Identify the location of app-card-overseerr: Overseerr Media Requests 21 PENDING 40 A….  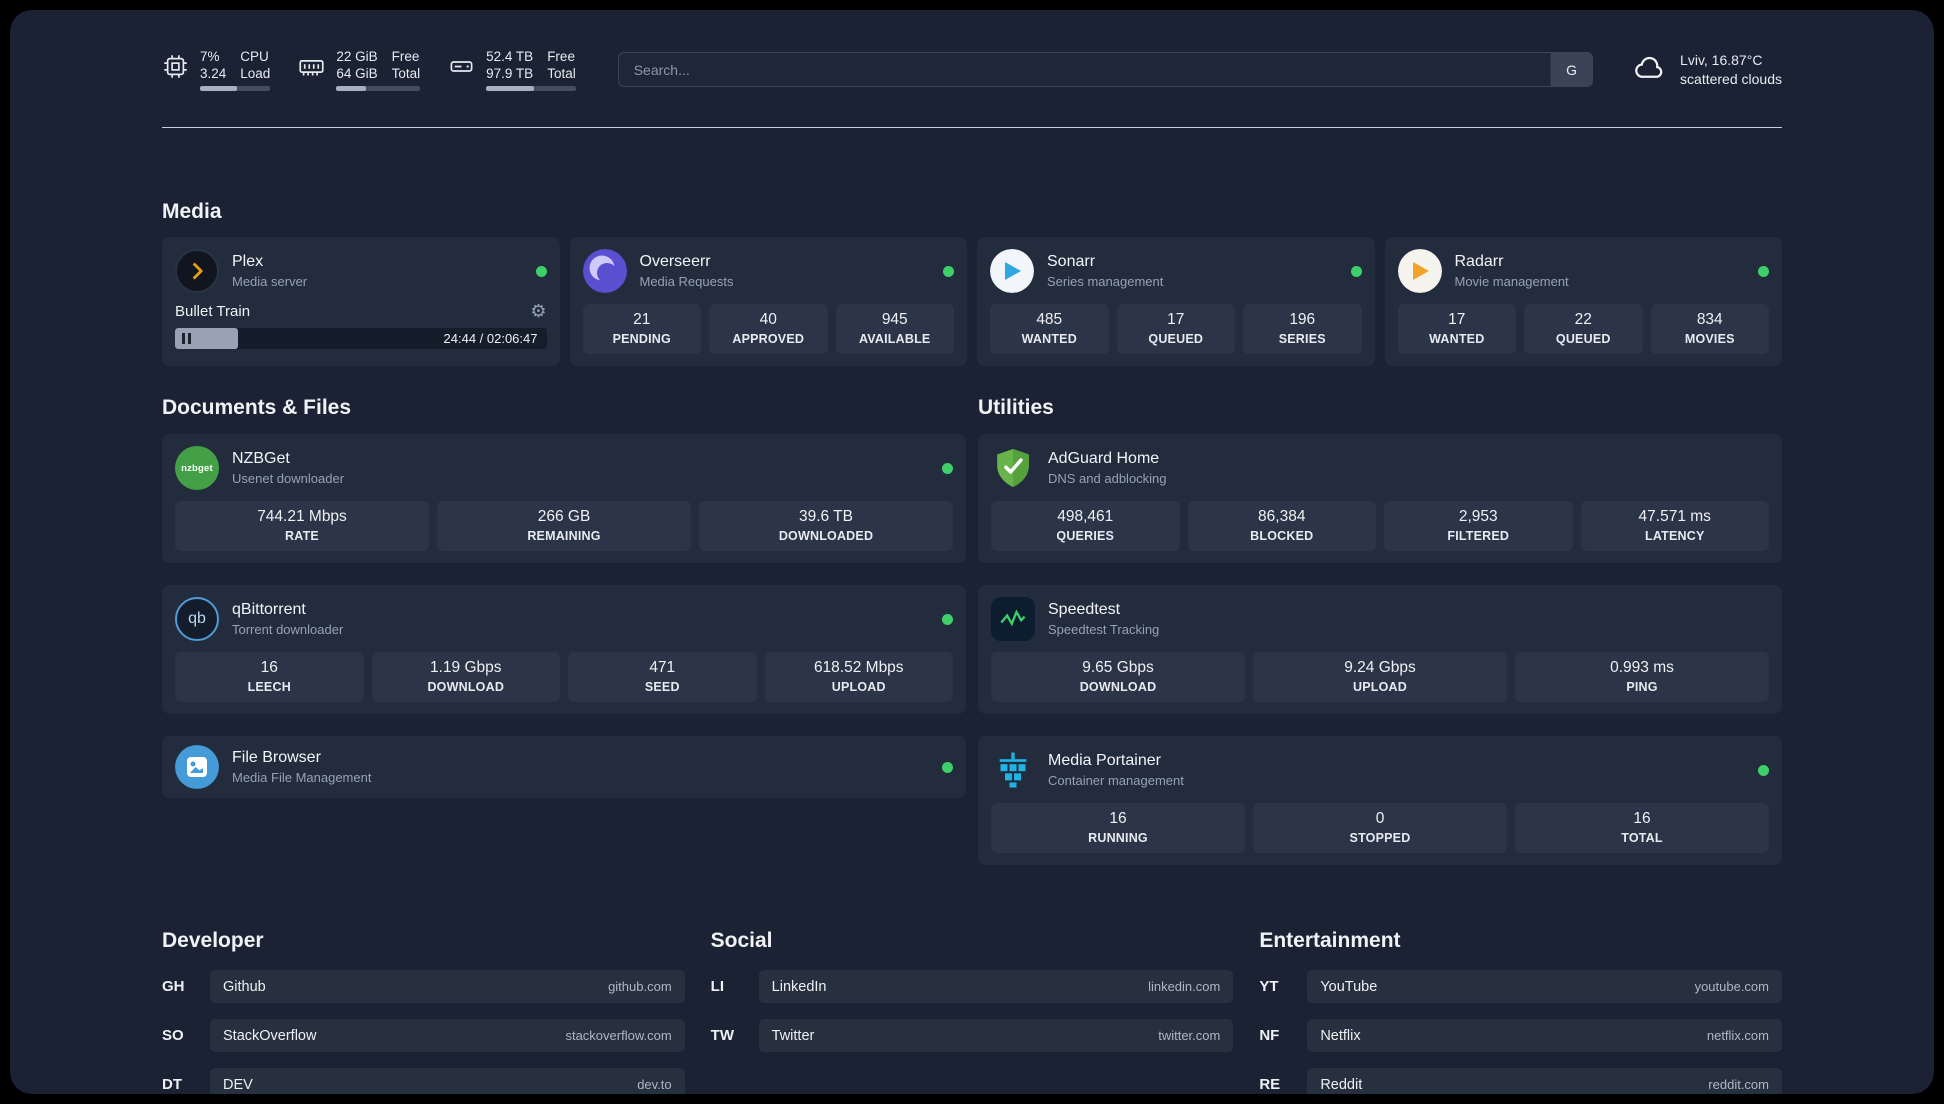
(768, 301).